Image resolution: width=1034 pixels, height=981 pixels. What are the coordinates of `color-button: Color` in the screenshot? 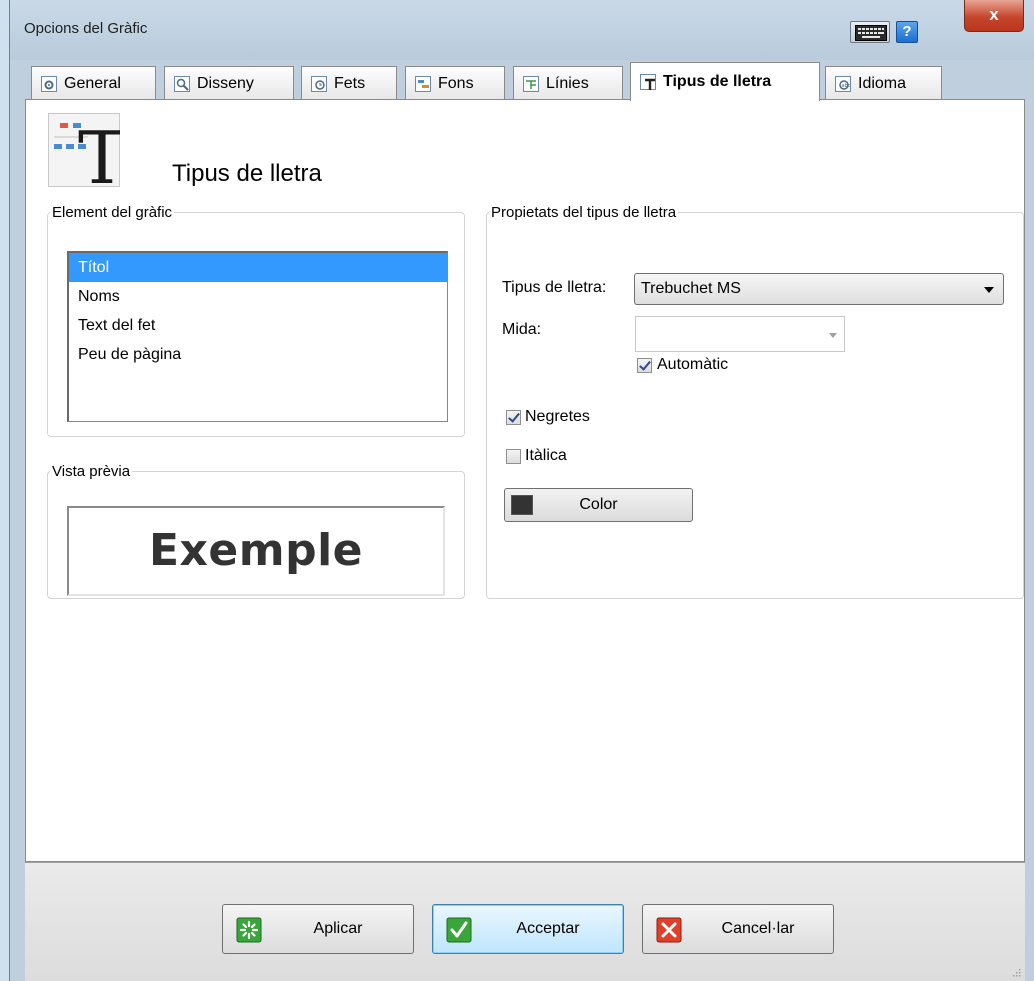 It's located at (598, 505).